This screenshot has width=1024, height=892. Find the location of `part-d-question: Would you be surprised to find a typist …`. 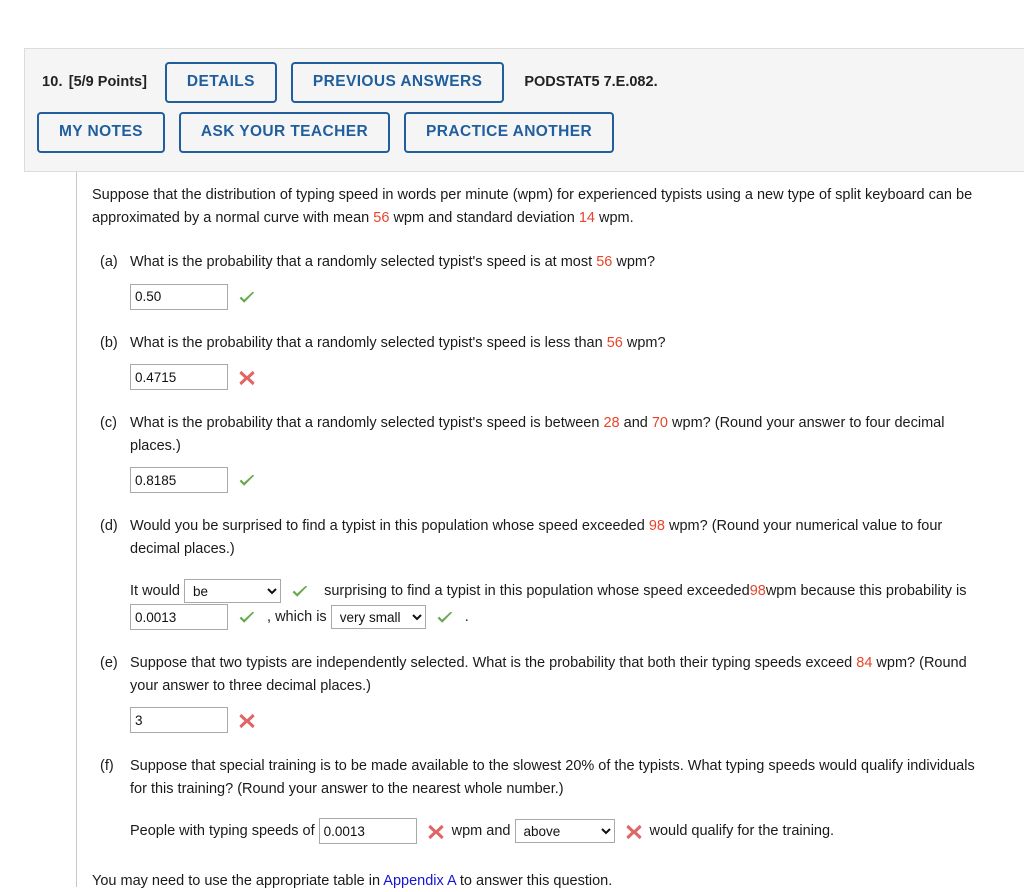

part-d-question: Would you be surprised to find a typist … is located at coordinates (561, 537).